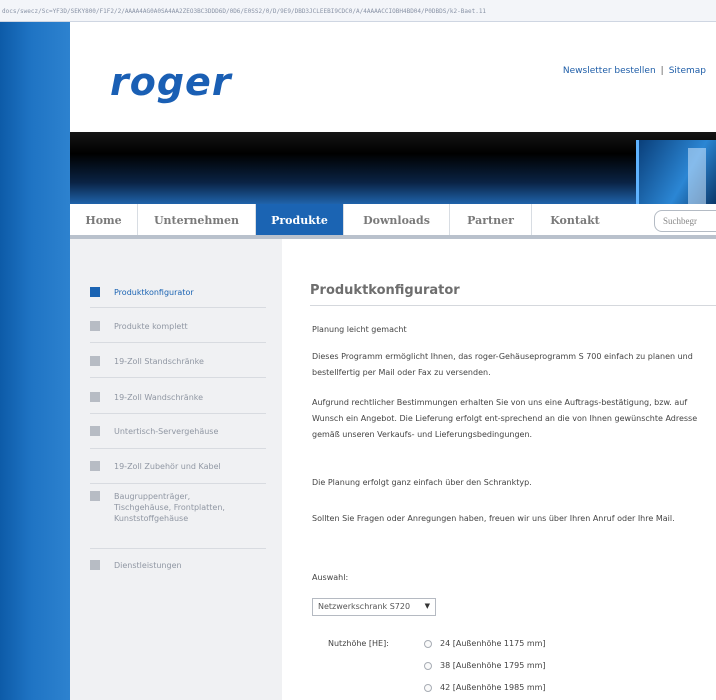  What do you see at coordinates (685, 221) in the screenshot?
I see `search-input: Suchbegr` at bounding box center [685, 221].